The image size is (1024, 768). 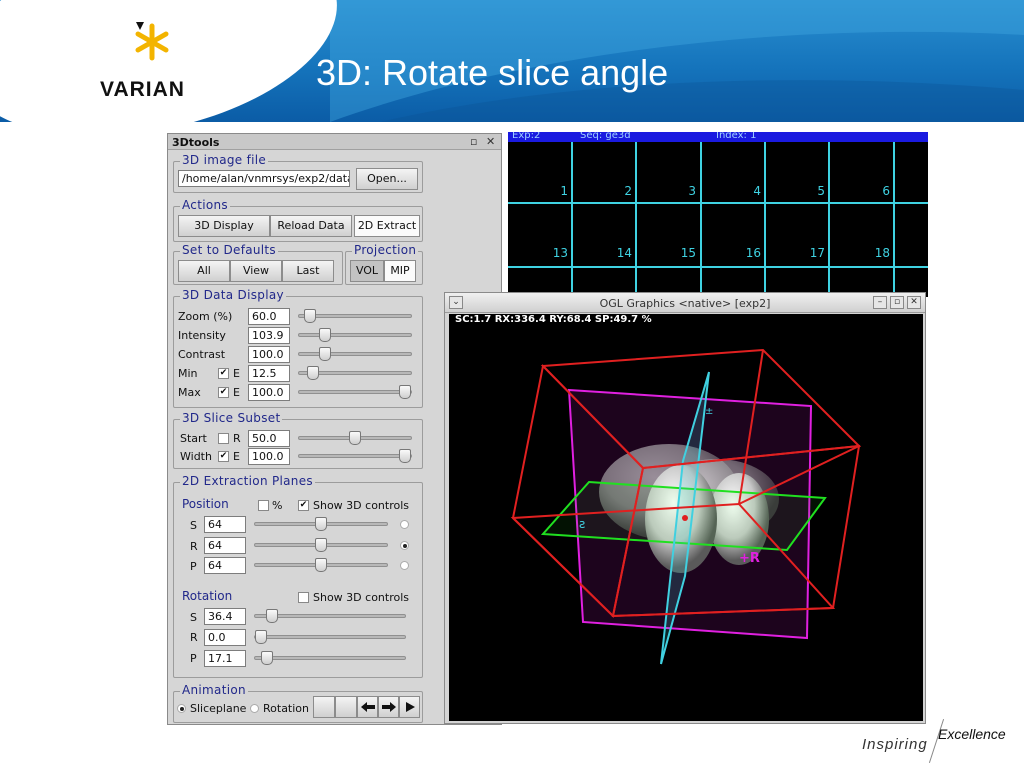 What do you see at coordinates (194, 637) in the screenshot?
I see `rot-r-label: R` at bounding box center [194, 637].